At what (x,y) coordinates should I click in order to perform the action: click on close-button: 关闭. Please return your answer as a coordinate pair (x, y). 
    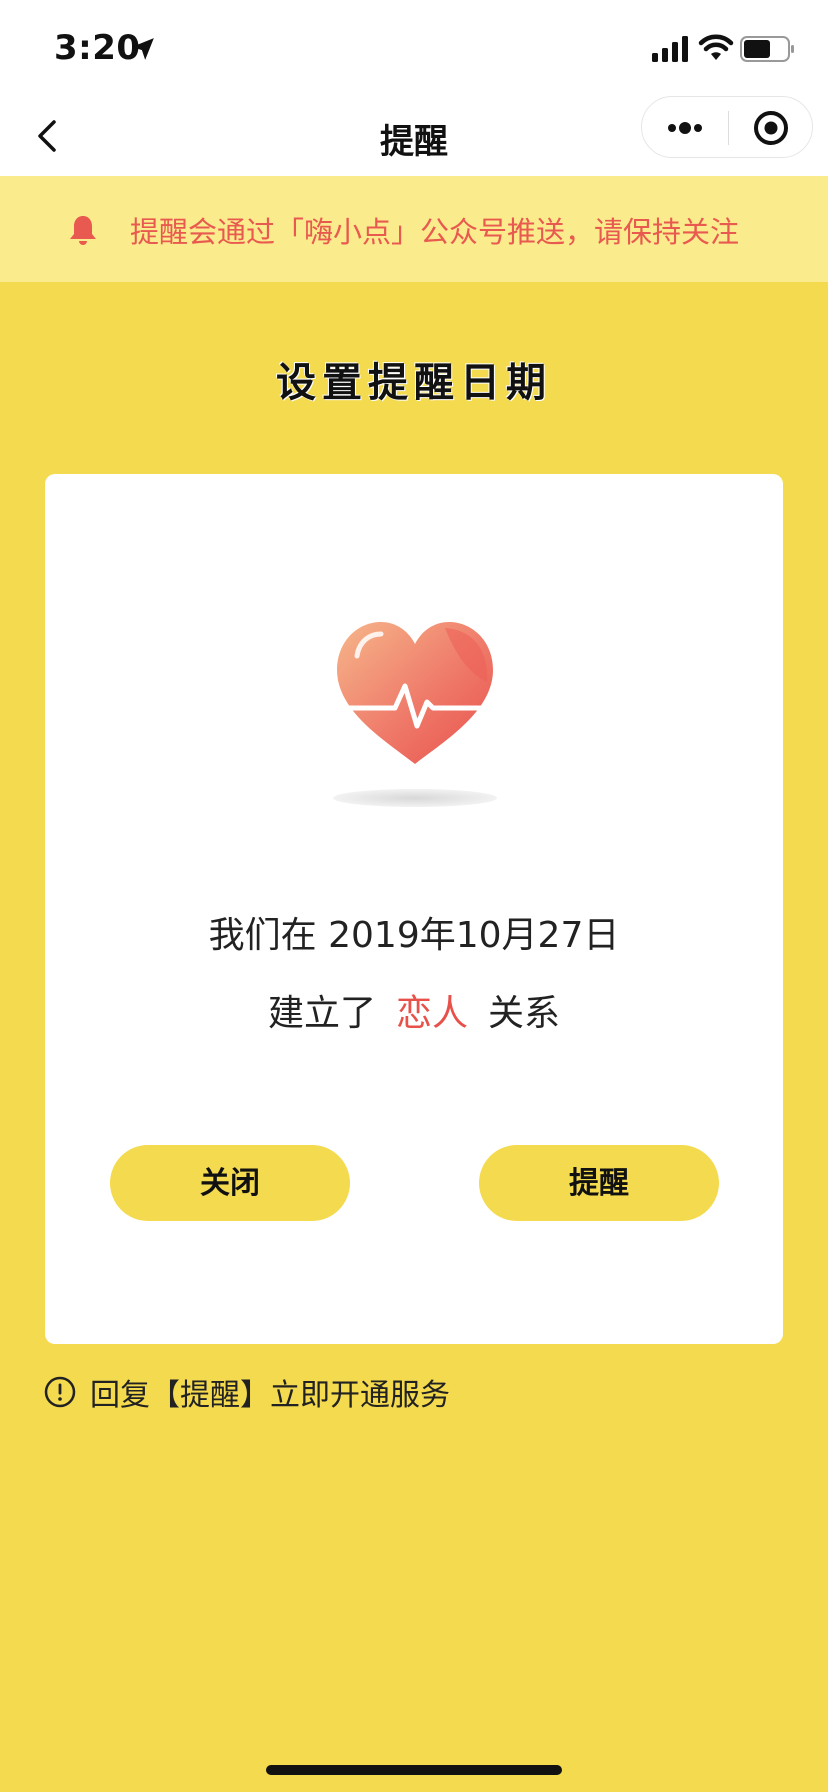
    Looking at the image, I should click on (230, 1183).